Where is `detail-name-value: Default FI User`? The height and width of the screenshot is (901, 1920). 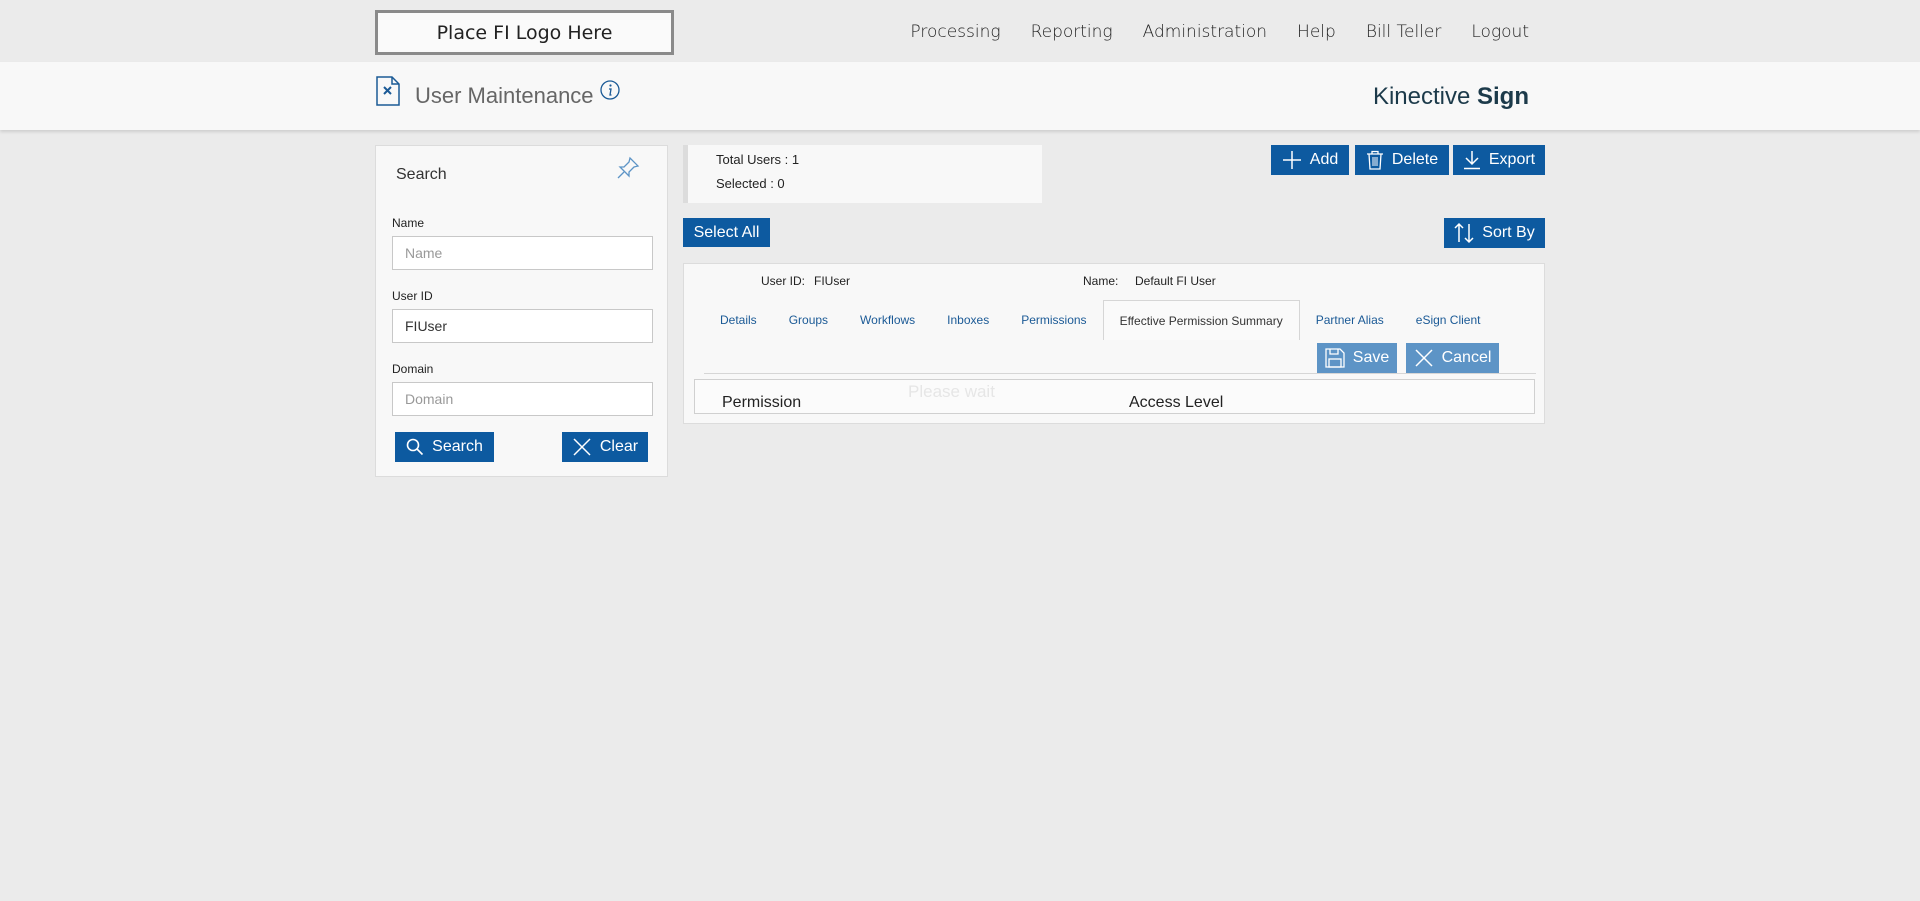
detail-name-value: Default FI User is located at coordinates (1175, 281).